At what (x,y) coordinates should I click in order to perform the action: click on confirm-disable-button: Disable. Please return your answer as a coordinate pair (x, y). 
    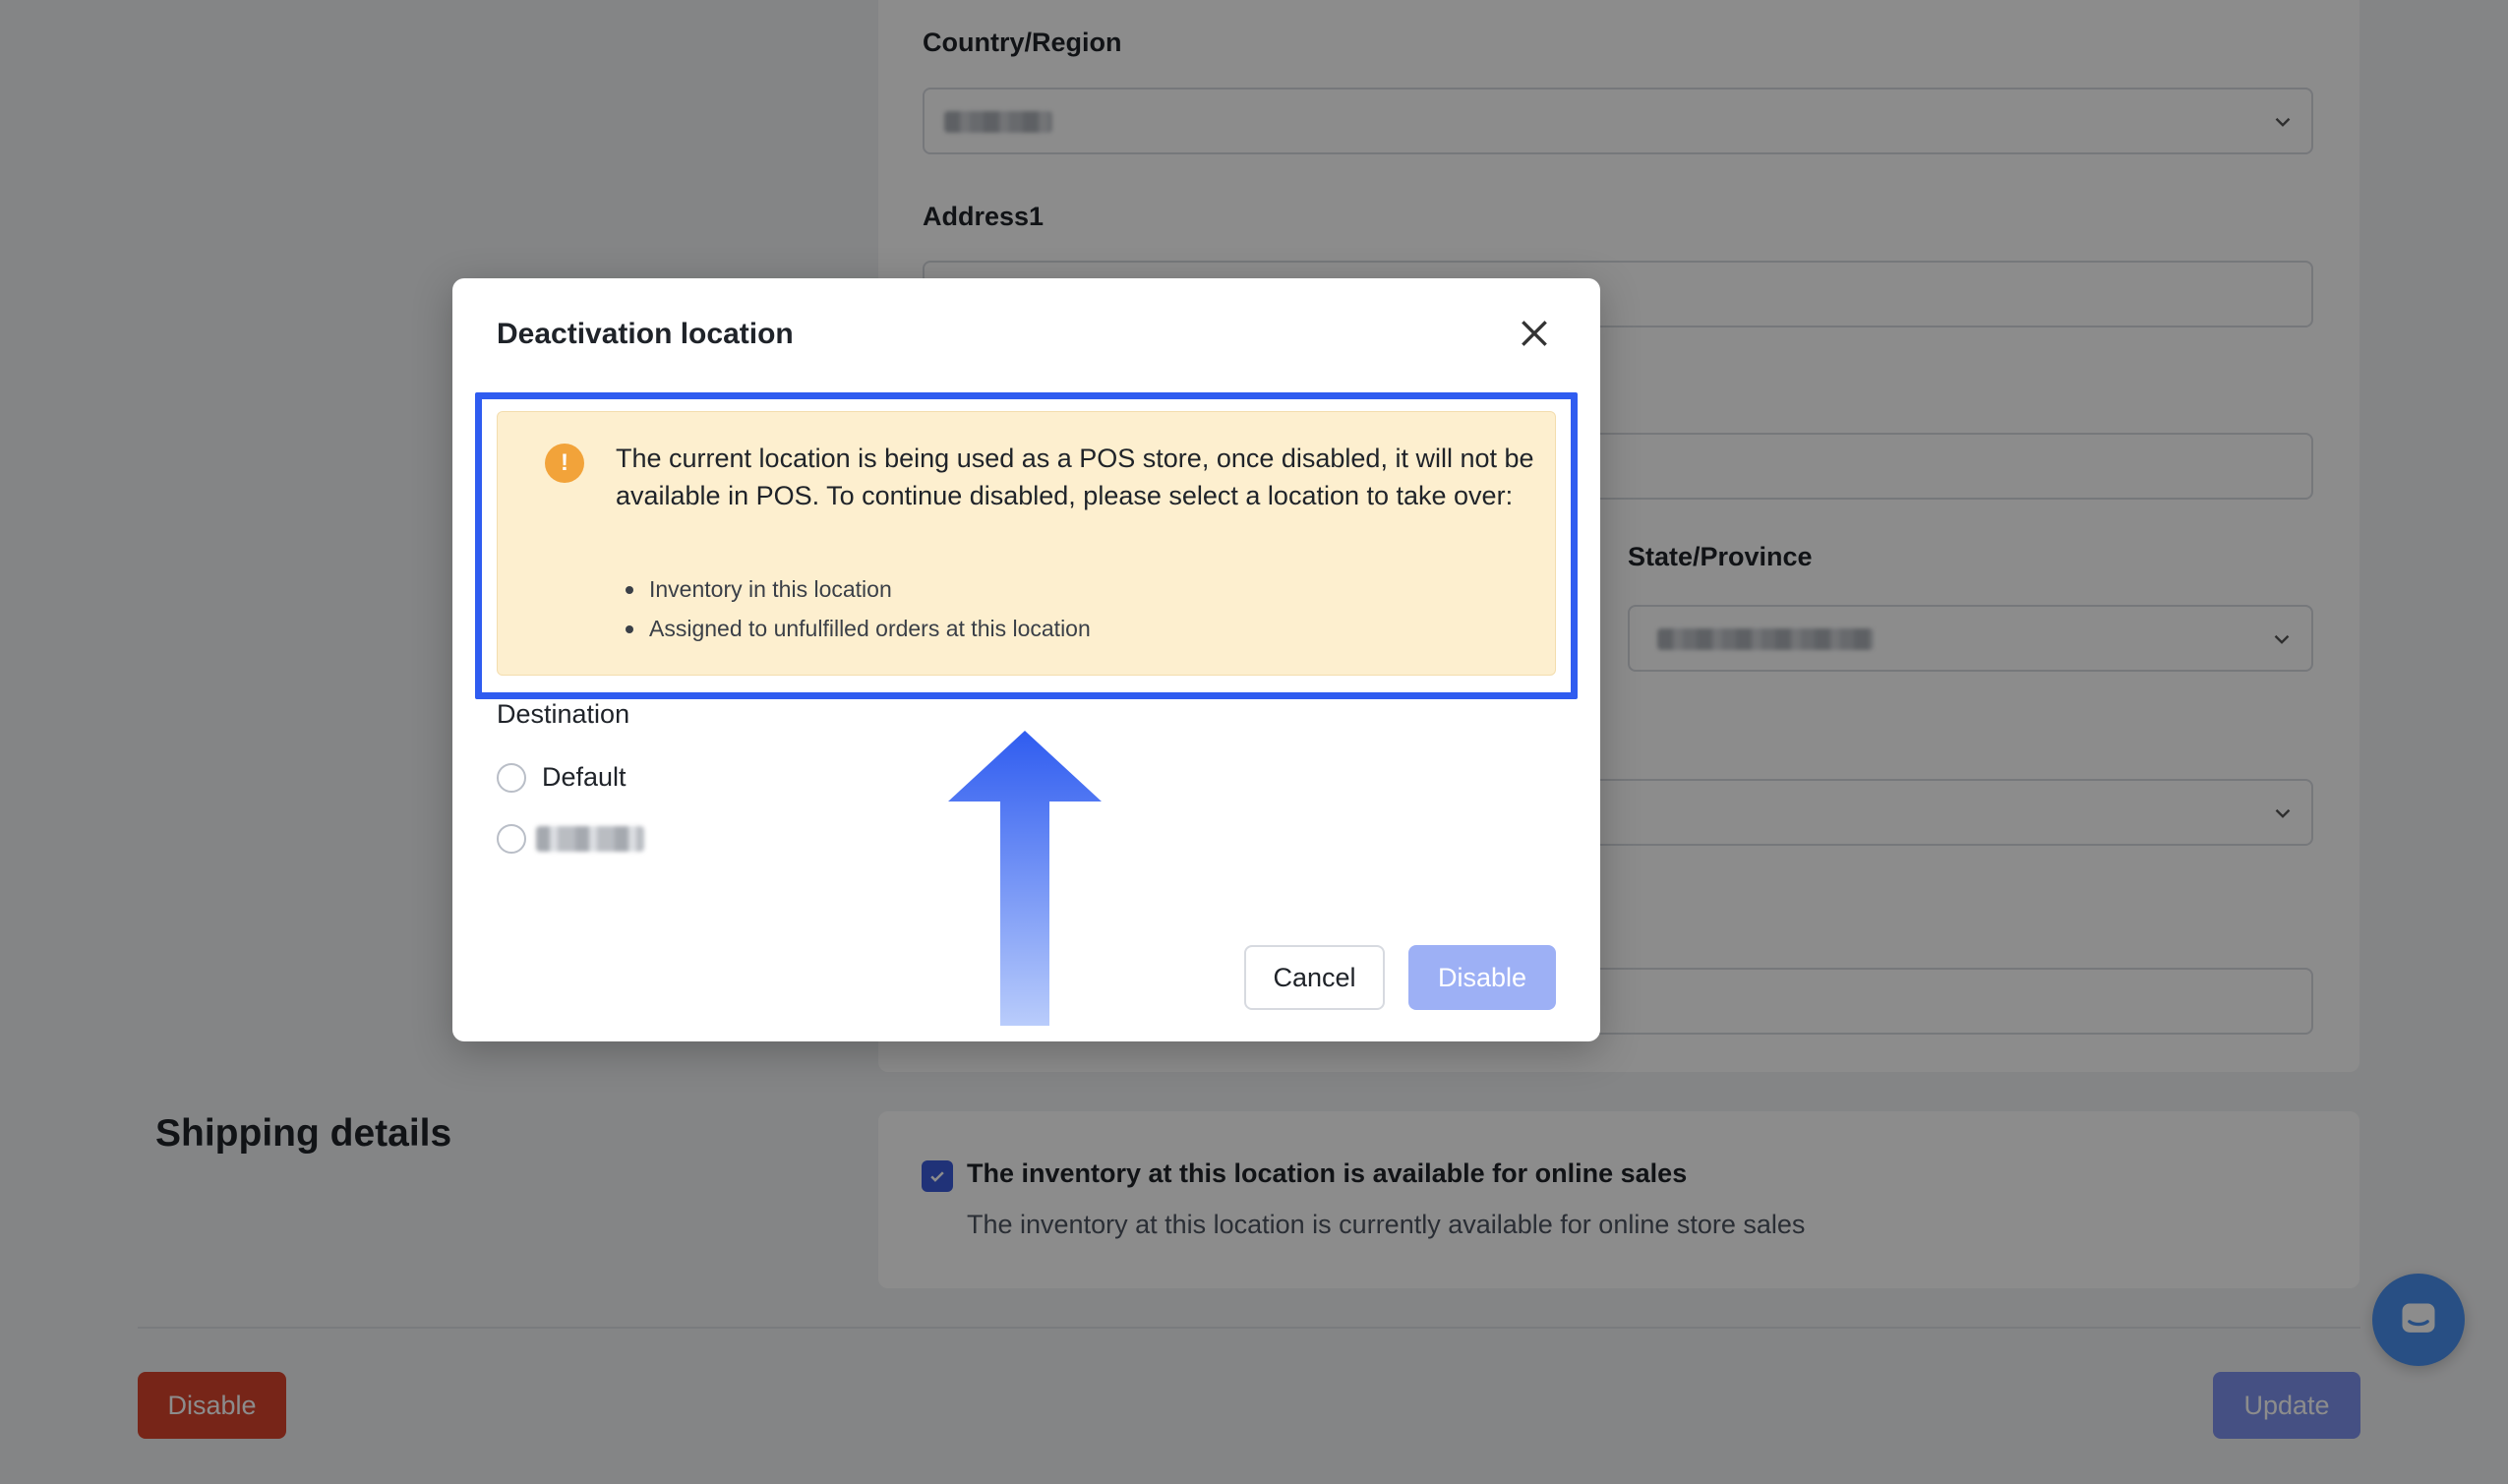
    Looking at the image, I should click on (1482, 978).